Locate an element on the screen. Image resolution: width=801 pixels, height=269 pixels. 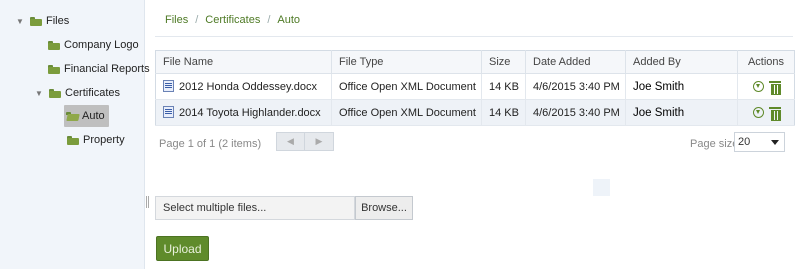
file-name-cell: 2012 Honda Oddessey.docx is located at coordinates (243, 86).